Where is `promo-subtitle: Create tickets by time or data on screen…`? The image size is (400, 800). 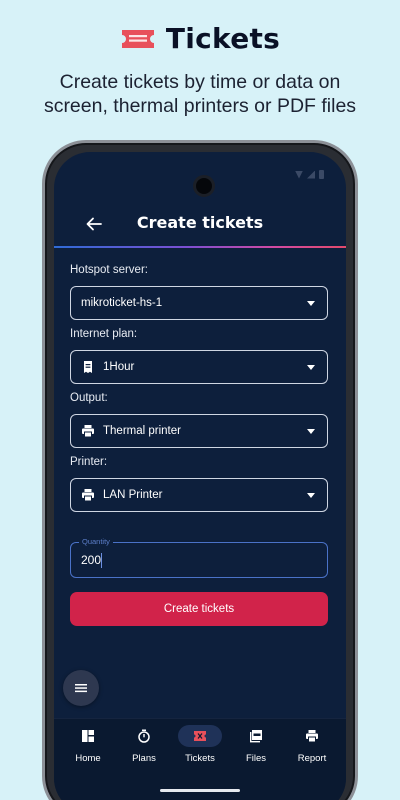
promo-subtitle: Create tickets by time or data on screen… is located at coordinates (200, 94).